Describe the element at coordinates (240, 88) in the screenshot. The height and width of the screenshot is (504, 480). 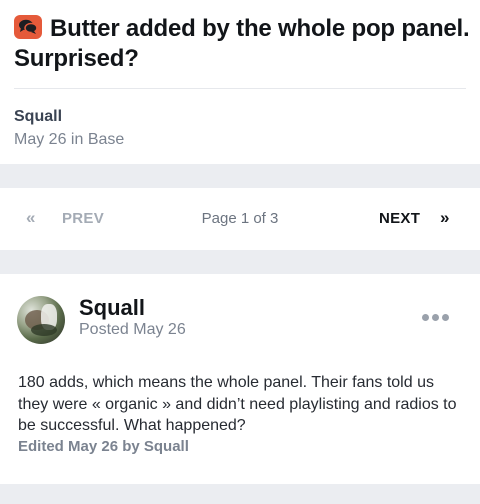
I see `divider` at that location.